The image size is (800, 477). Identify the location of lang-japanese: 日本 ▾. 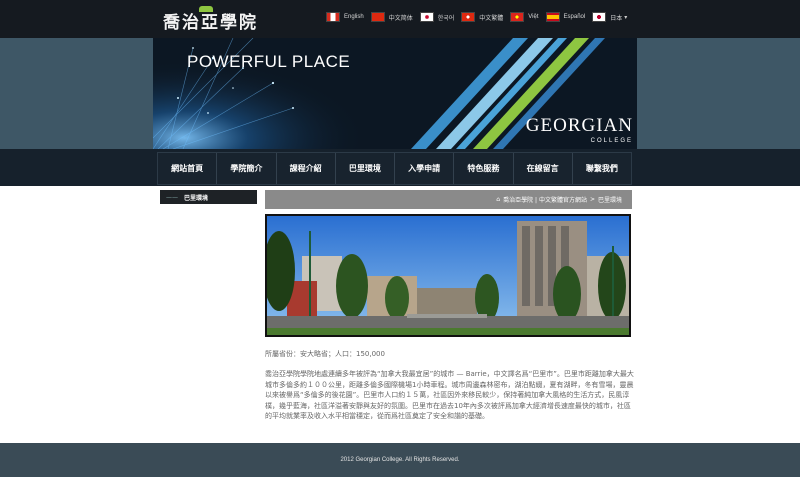
(609, 17).